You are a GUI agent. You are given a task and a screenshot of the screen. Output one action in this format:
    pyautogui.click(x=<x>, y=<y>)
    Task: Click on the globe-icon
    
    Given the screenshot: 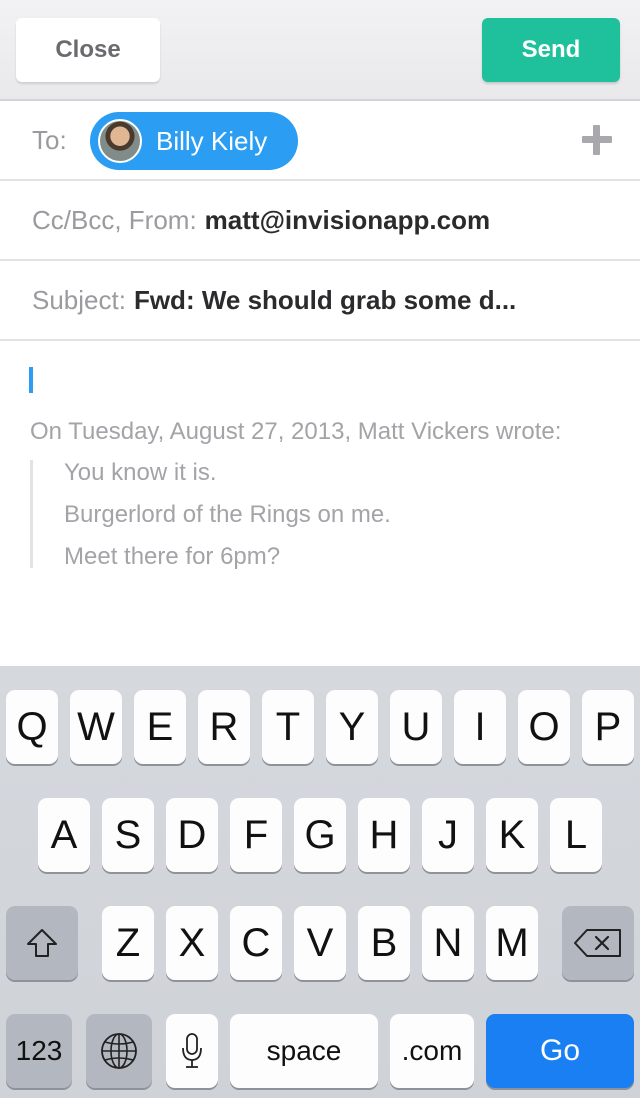 What is the action you would take?
    pyautogui.click(x=119, y=1051)
    